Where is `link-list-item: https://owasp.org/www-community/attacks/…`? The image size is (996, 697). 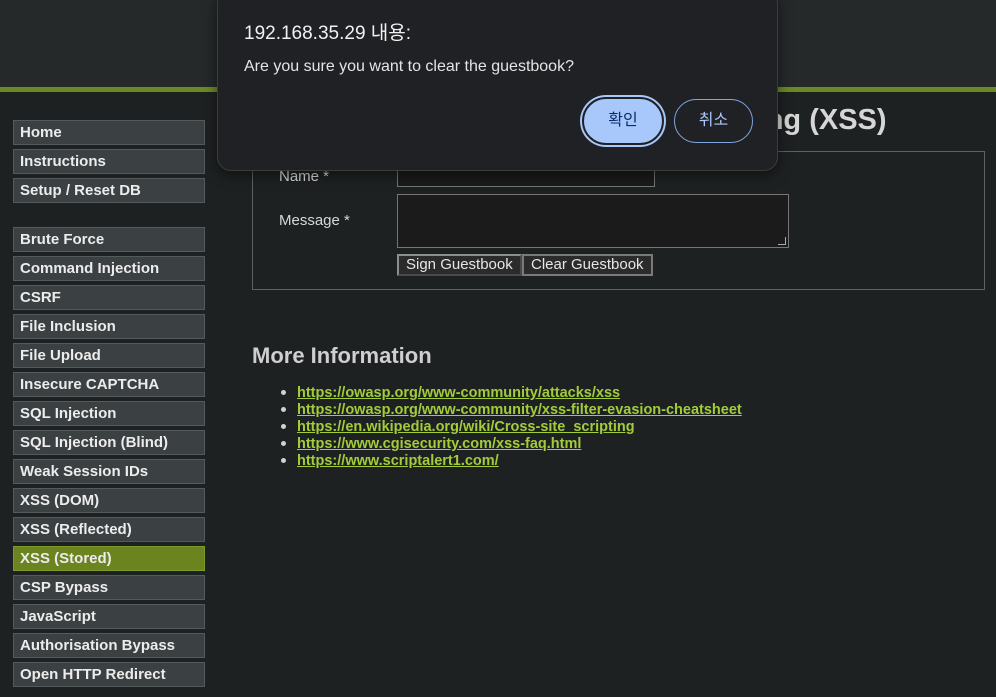
link-list-item: https://owasp.org/www-community/attacks/… is located at coordinates (510, 392).